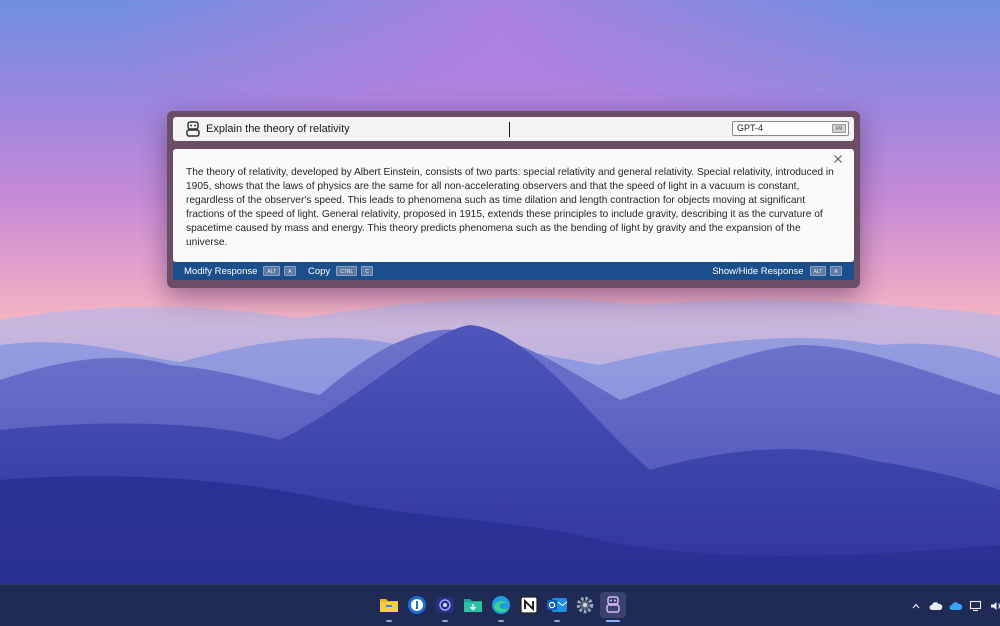 Image resolution: width=1000 pixels, height=626 pixels. I want to click on password-manager-icon, so click(417, 605).